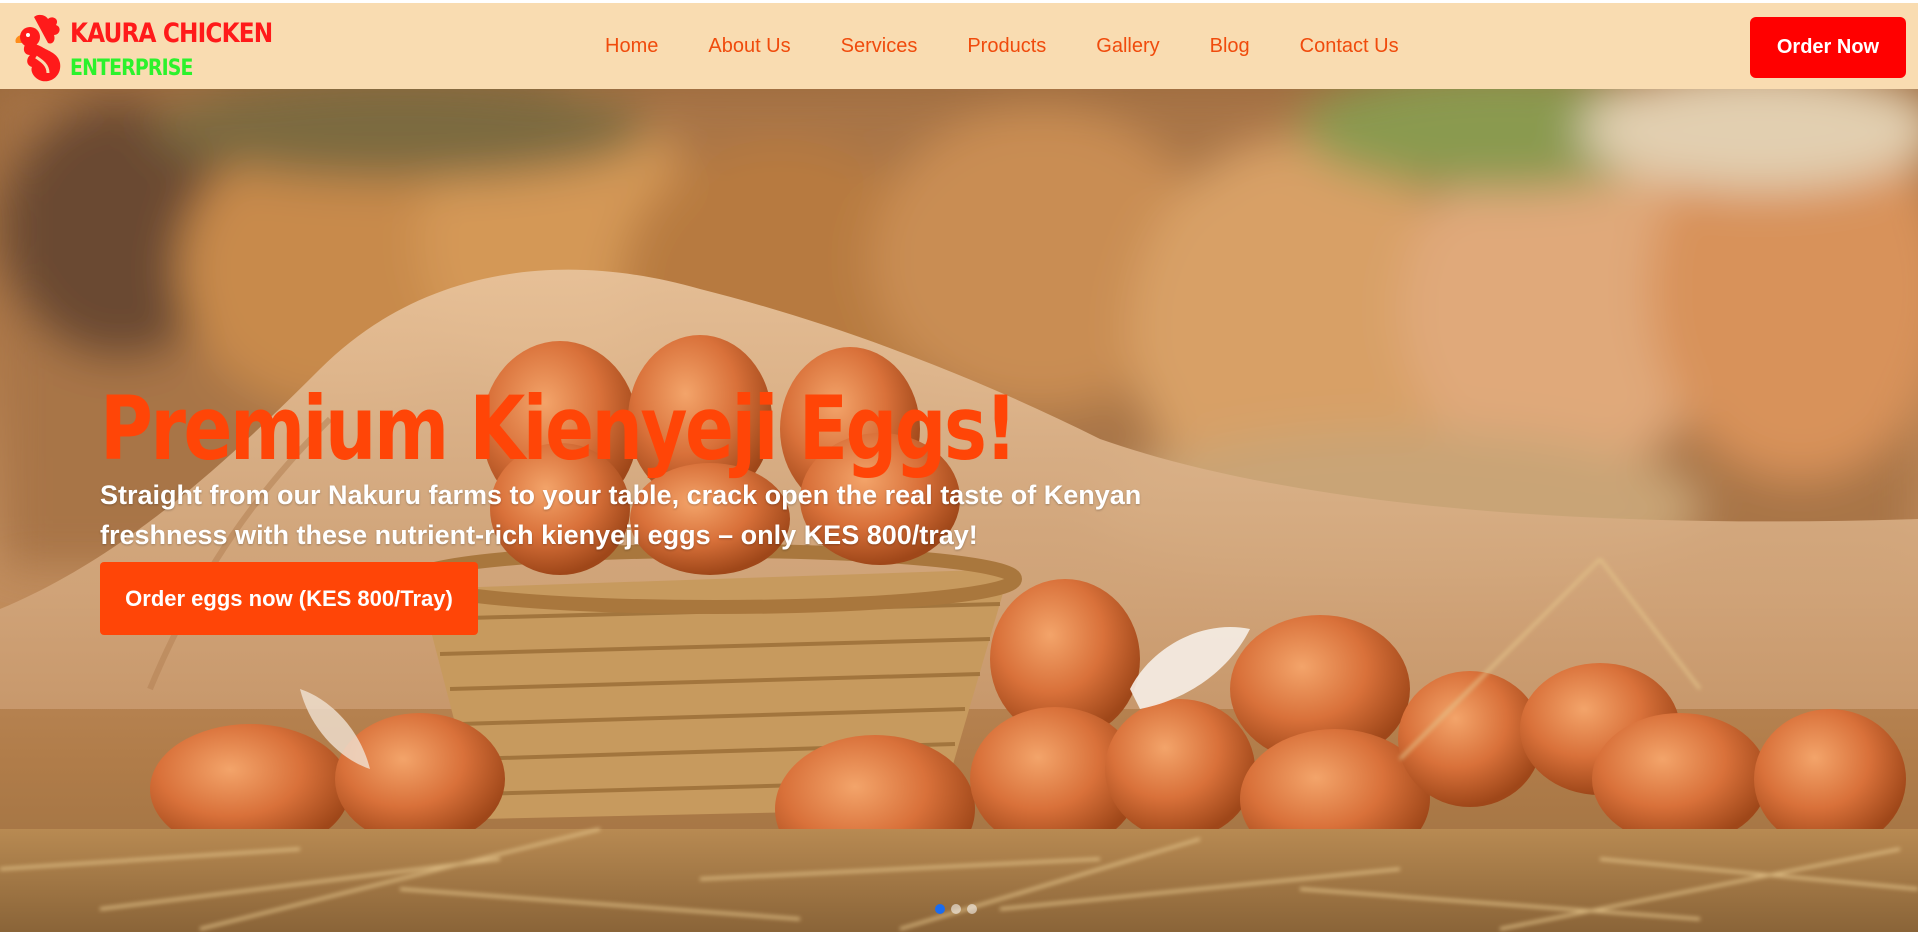 The image size is (1918, 932). I want to click on brand-name: KAURA CHICKEN, so click(171, 33).